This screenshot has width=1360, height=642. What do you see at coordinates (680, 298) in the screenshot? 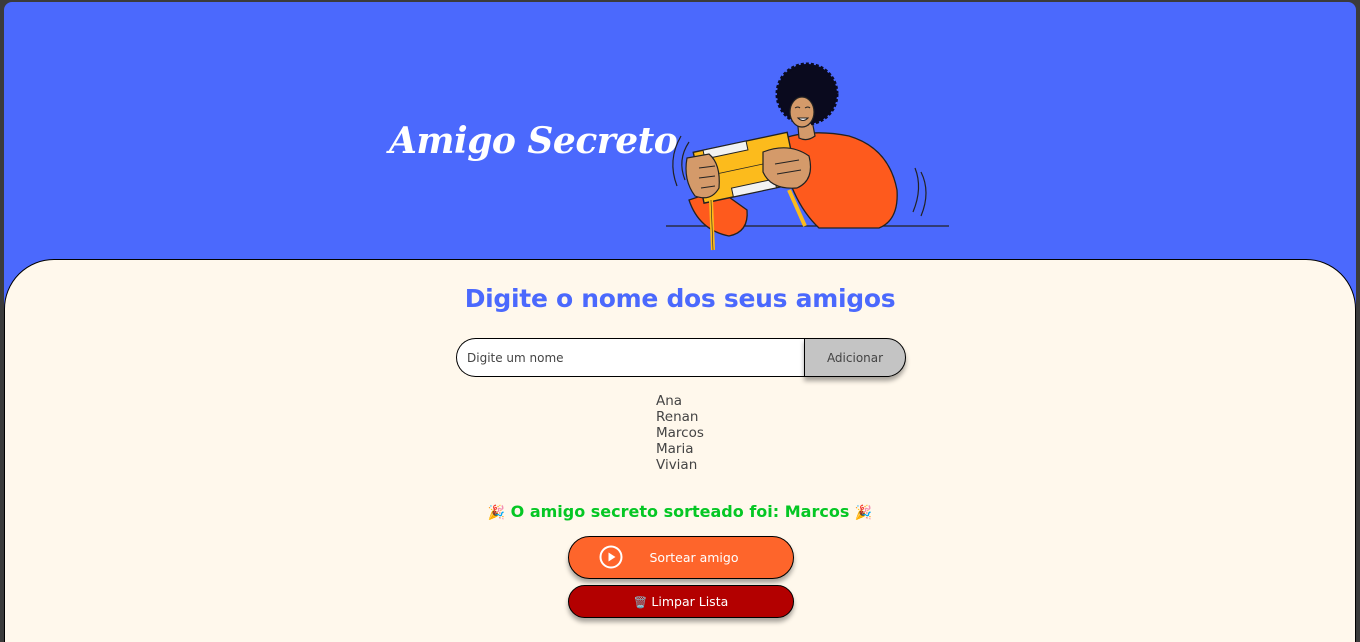
I see `section-title: Digite o nome dos seus amigos` at bounding box center [680, 298].